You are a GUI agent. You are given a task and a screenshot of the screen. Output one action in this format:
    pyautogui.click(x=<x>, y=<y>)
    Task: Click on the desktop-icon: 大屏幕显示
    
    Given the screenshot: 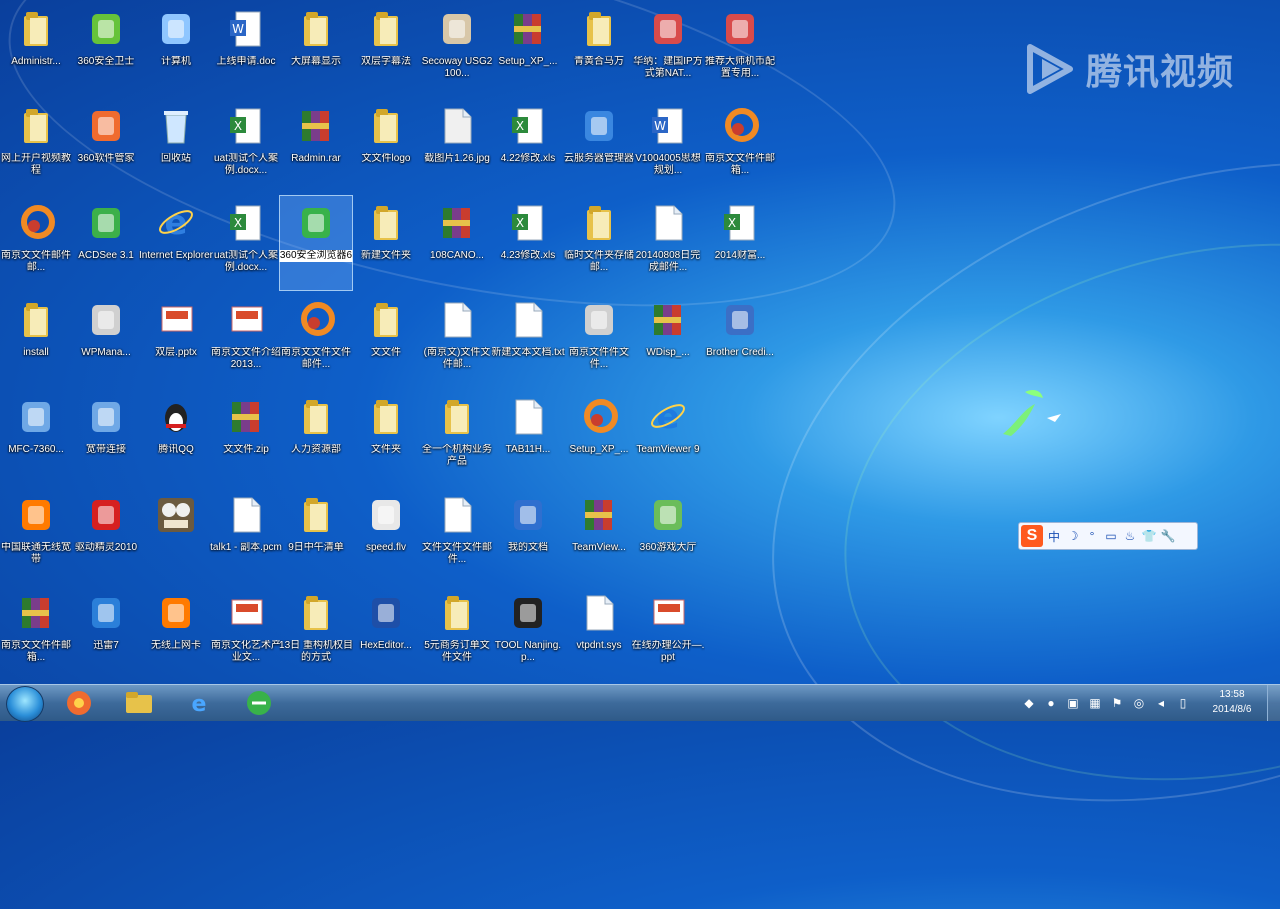 What is the action you would take?
    pyautogui.click(x=316, y=49)
    